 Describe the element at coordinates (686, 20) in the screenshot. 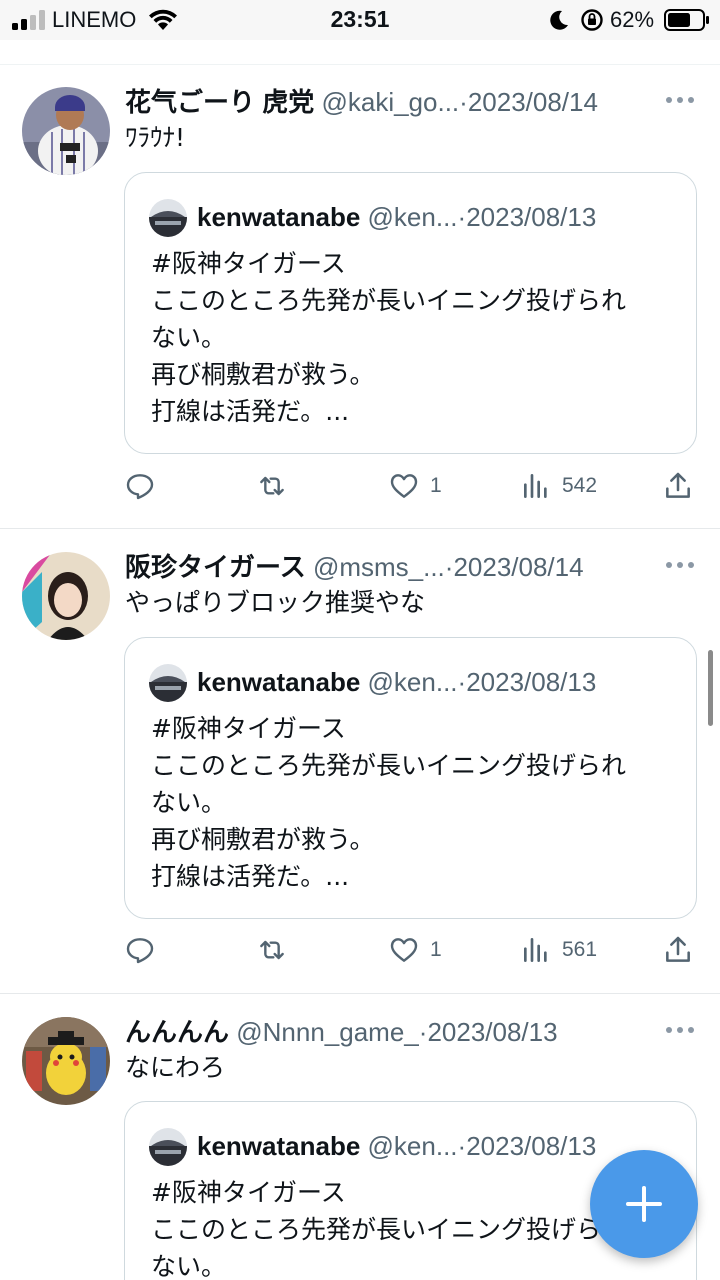

I see `battery-icon` at that location.